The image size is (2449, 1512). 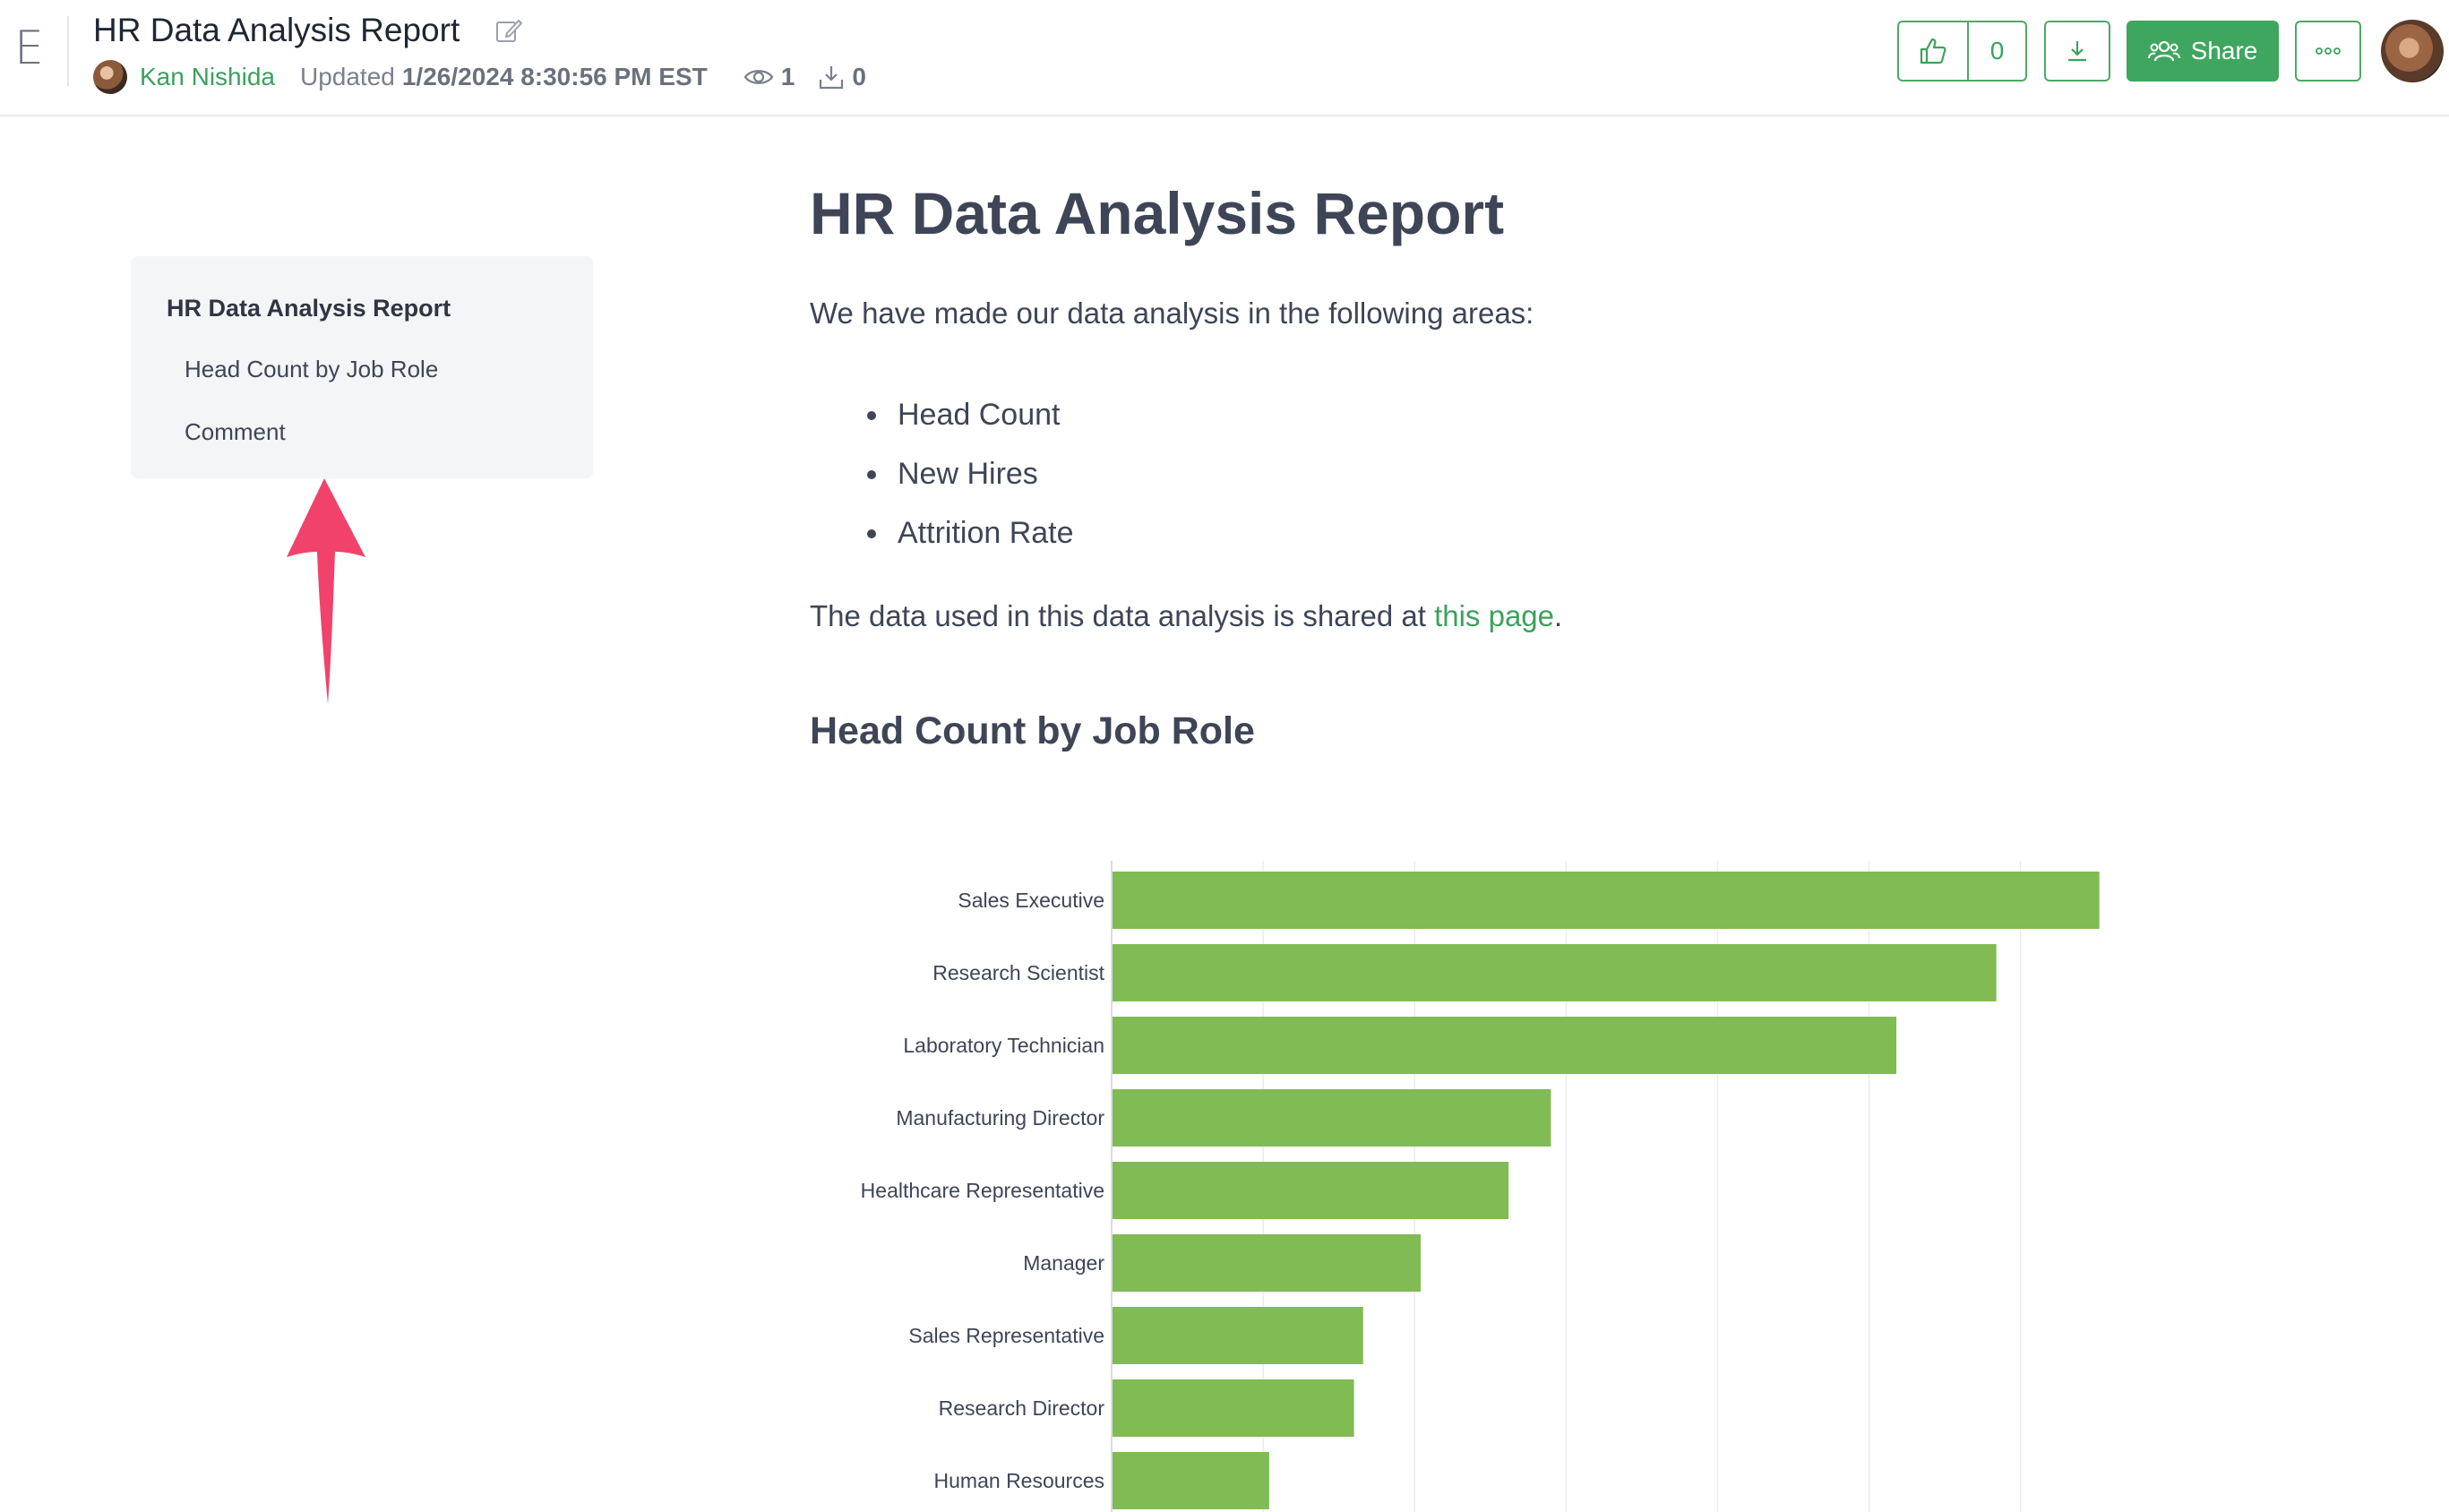 I want to click on more-options-button, so click(x=2328, y=52).